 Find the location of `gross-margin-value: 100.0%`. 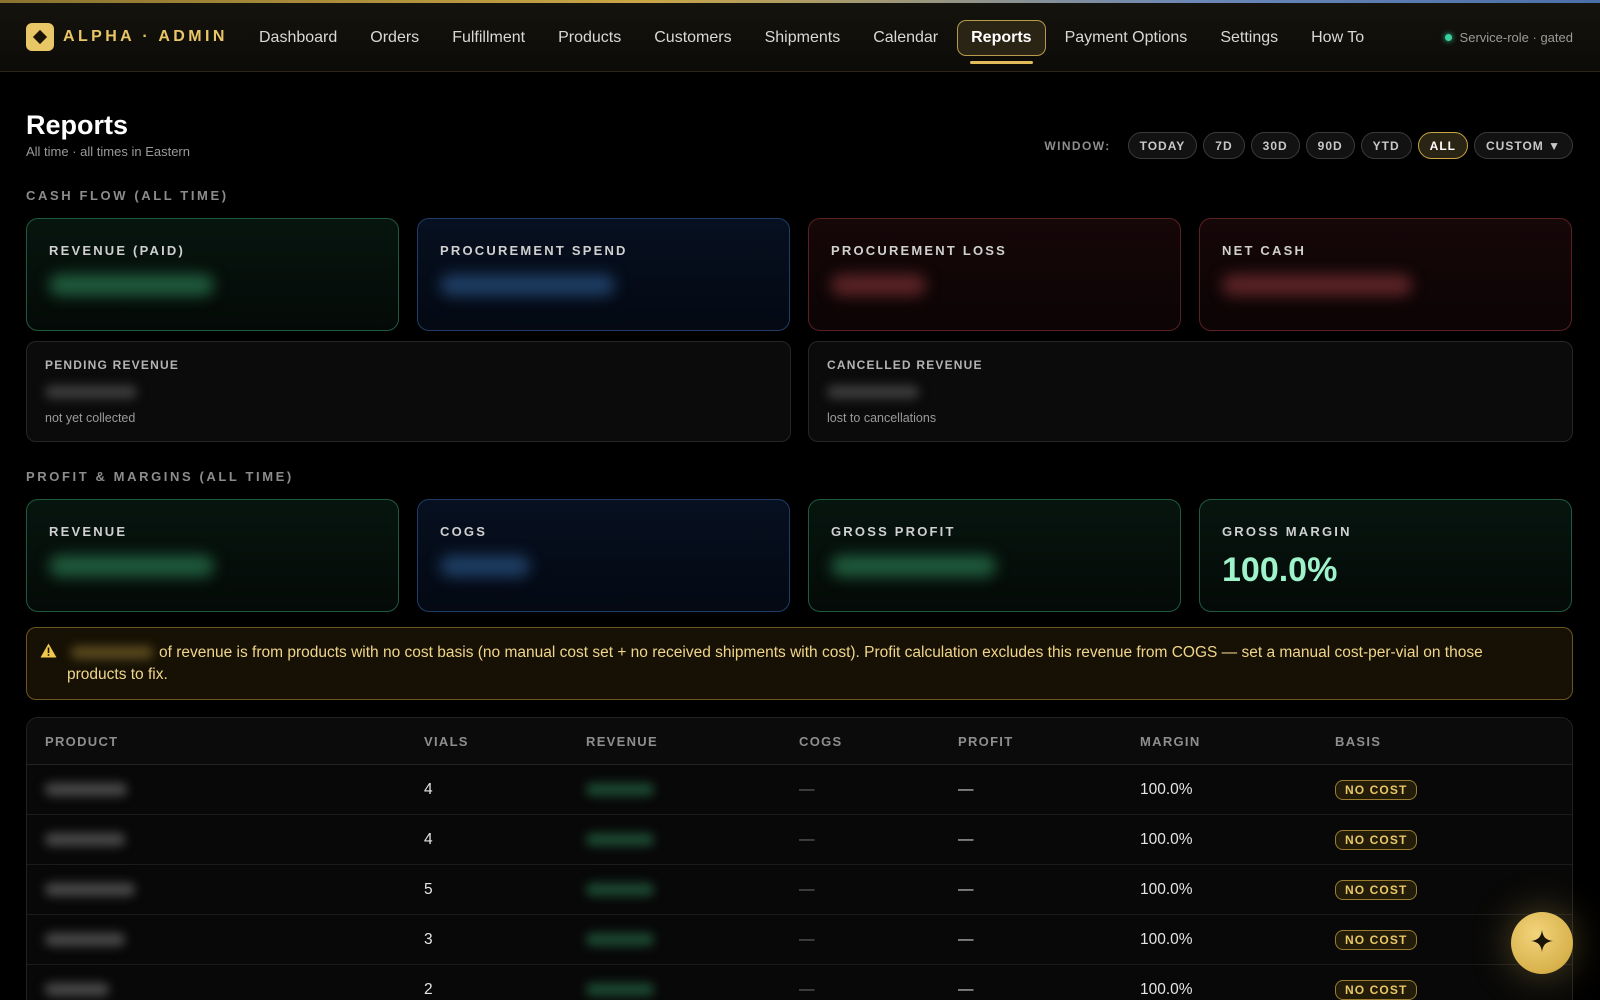

gross-margin-value: 100.0% is located at coordinates (1280, 570).